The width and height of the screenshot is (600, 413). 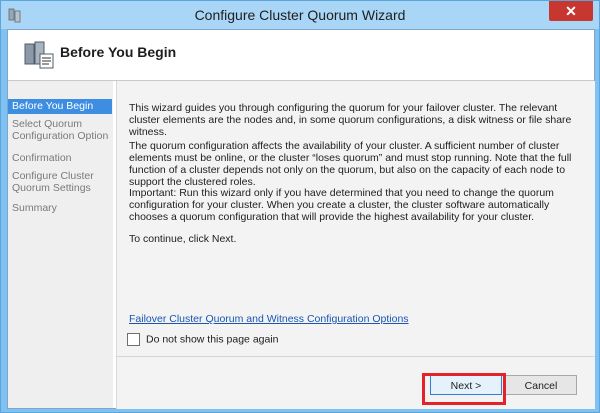 I want to click on dont-show-checkbox-row: Do not show this page again, so click(x=203, y=339).